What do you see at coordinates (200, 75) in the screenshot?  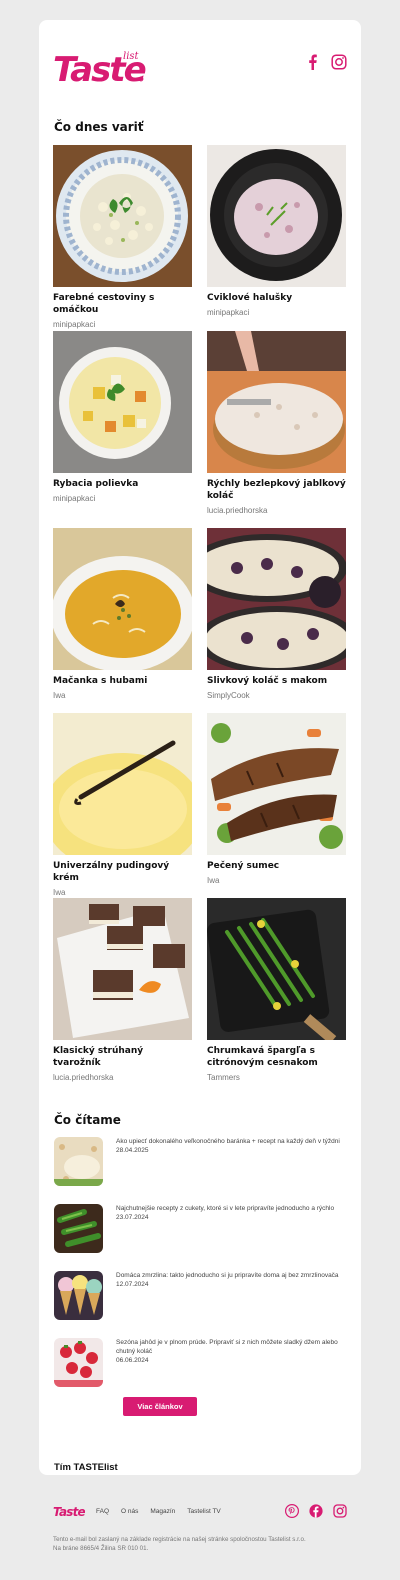 I see `email-header: Taste list` at bounding box center [200, 75].